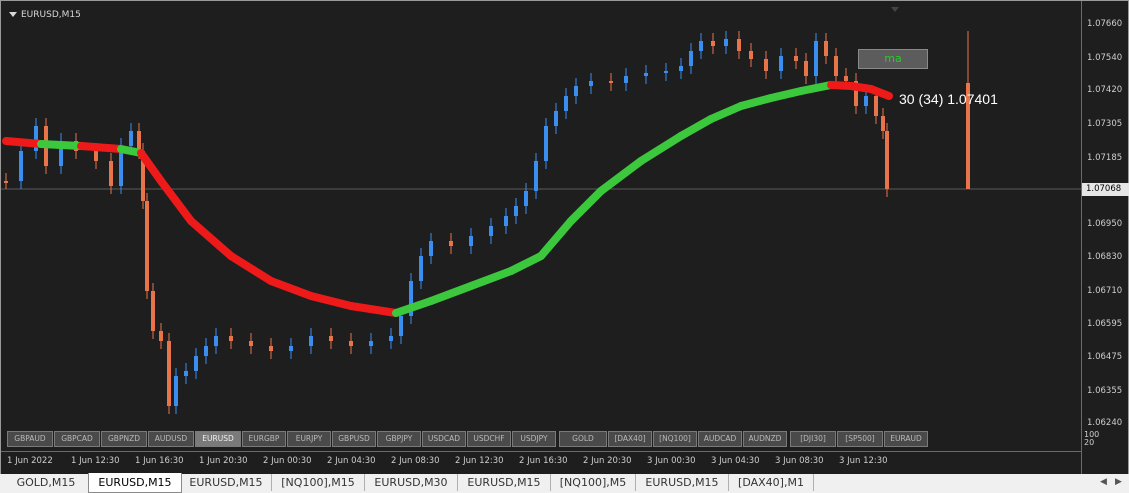 The image size is (1129, 493). What do you see at coordinates (593, 482) in the screenshot?
I see `tab-nq100-m5: [NQ100],M5` at bounding box center [593, 482].